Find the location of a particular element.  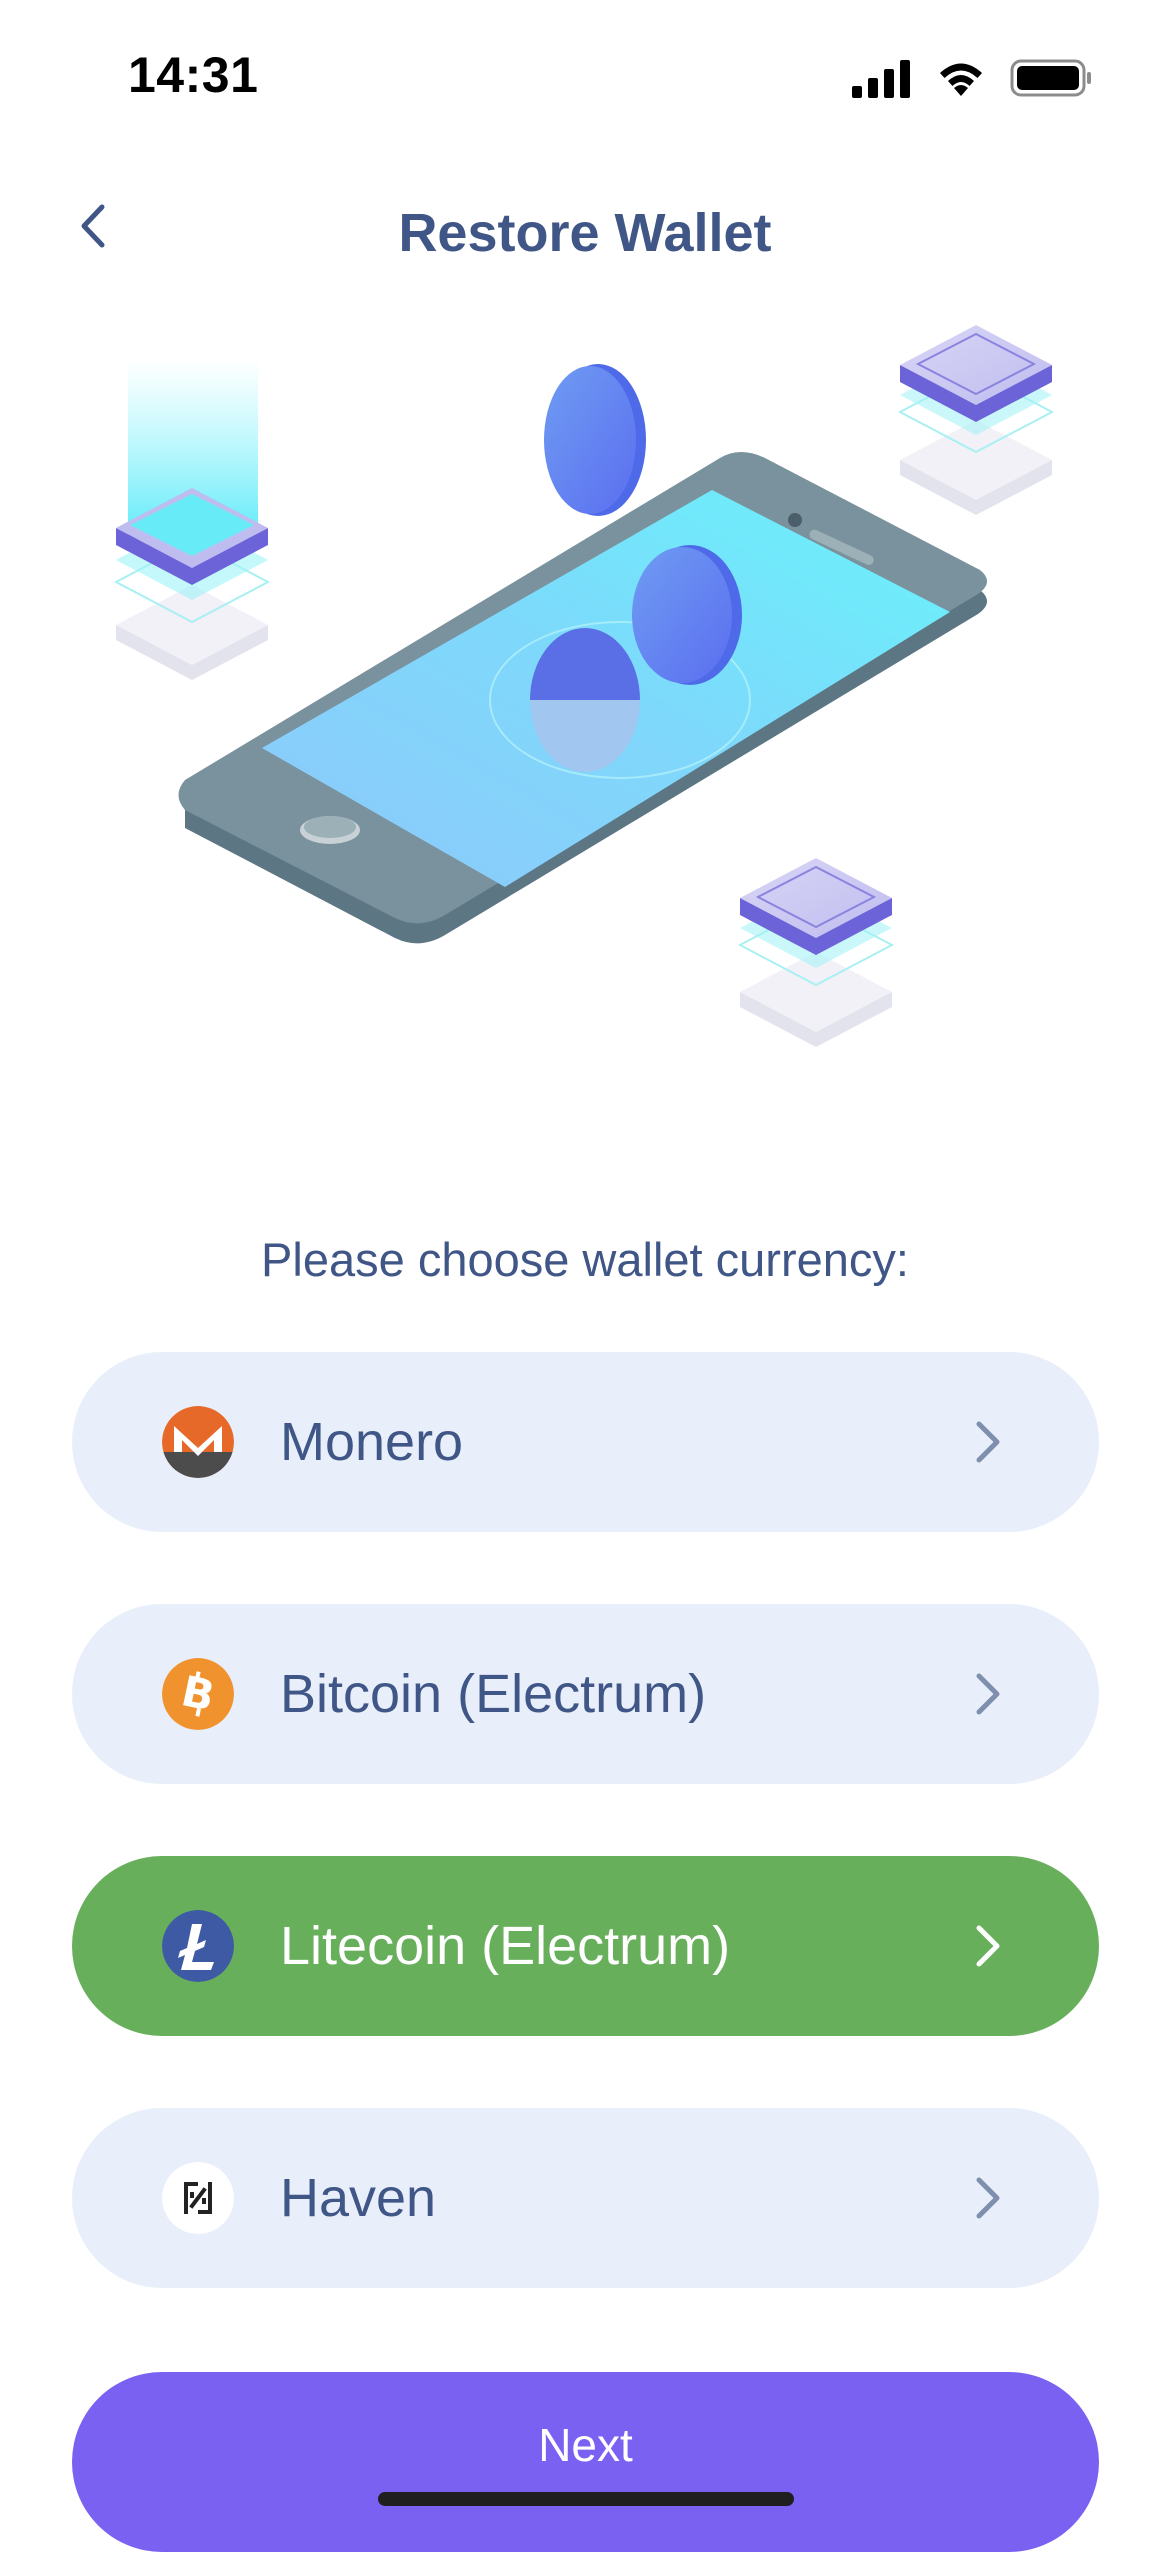

next-button: Next is located at coordinates (585, 2462).